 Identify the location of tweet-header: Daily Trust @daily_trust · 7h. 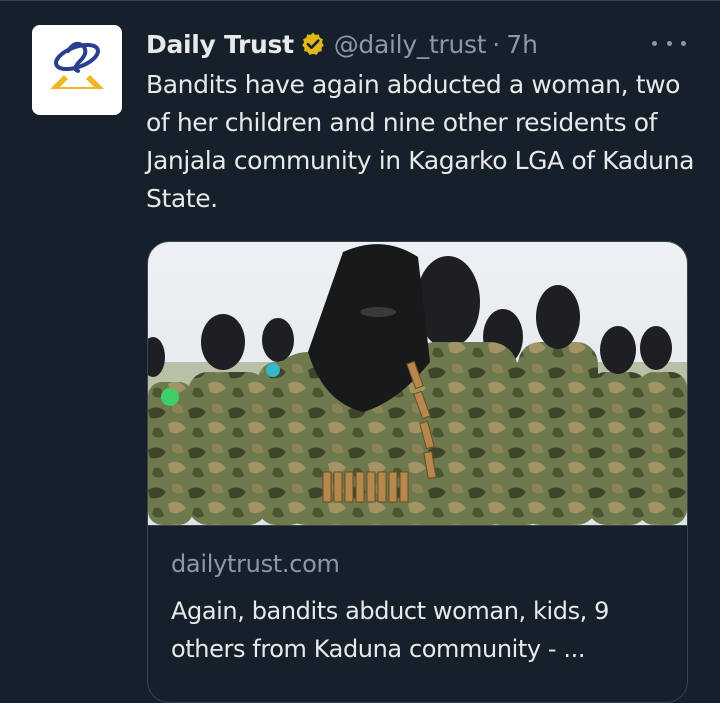
(342, 44).